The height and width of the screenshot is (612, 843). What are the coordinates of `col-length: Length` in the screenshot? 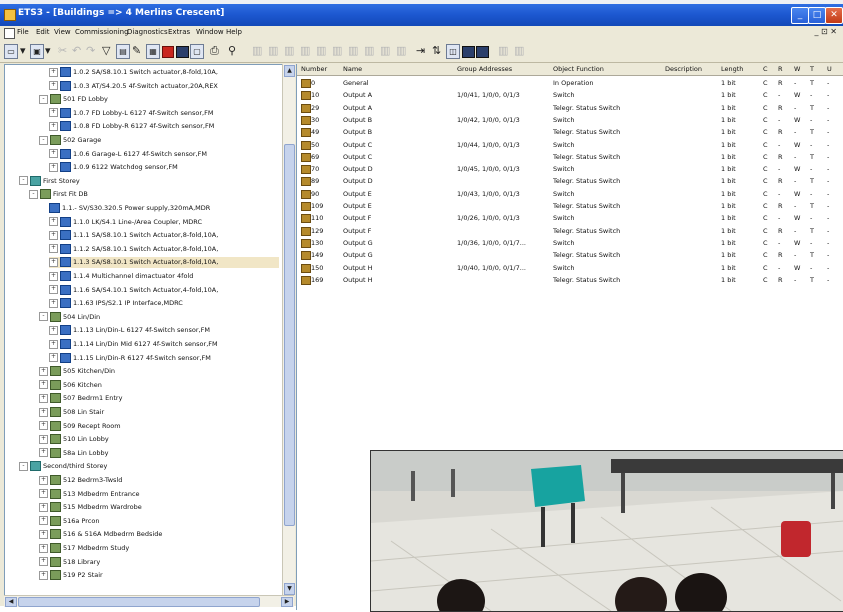 It's located at (732, 69).